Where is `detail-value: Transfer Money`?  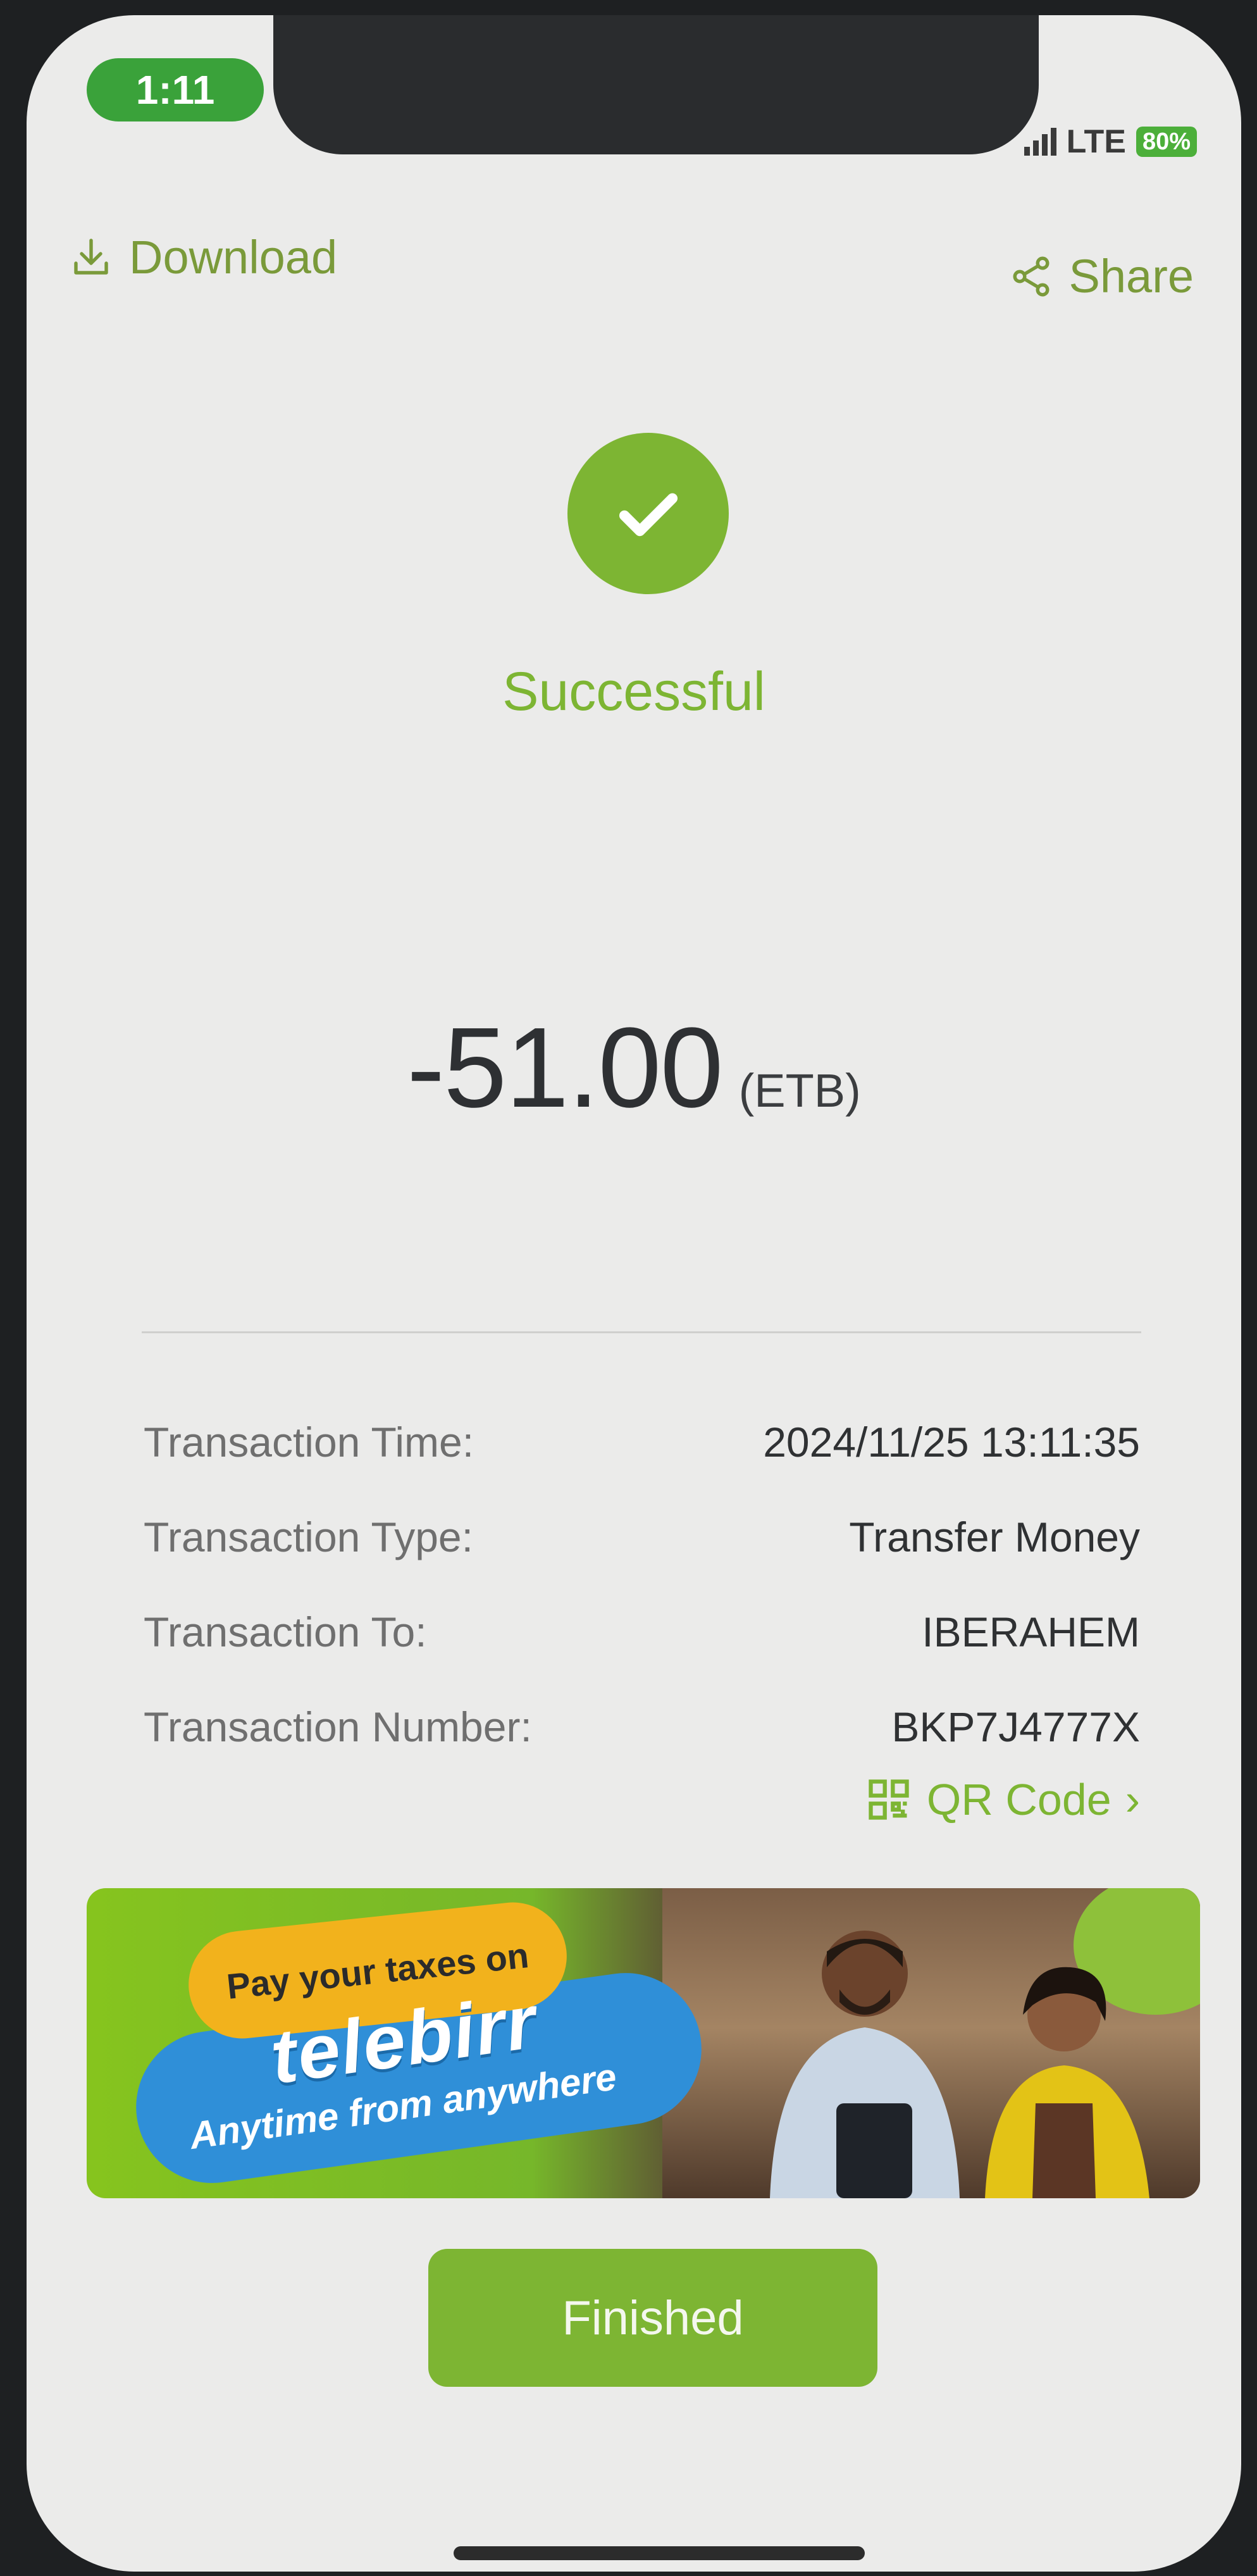 detail-value: Transfer Money is located at coordinates (994, 1537).